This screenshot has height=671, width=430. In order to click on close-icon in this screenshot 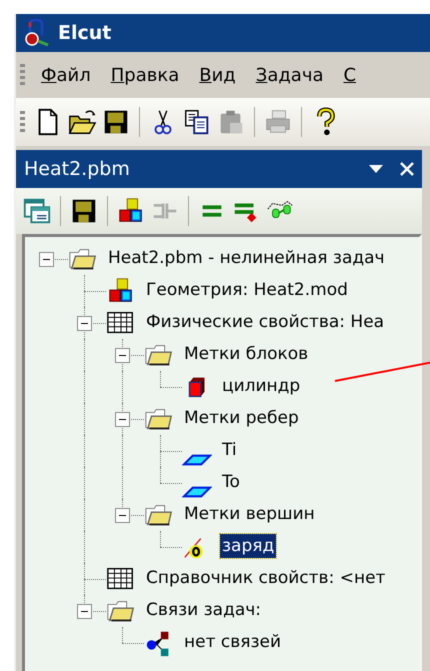, I will do `click(407, 169)`.